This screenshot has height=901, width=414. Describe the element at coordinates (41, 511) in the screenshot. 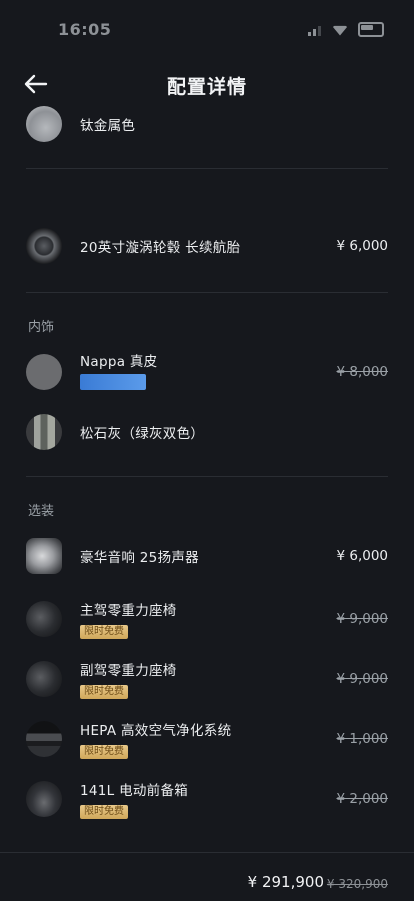

I see `options-section-title: 选装` at that location.